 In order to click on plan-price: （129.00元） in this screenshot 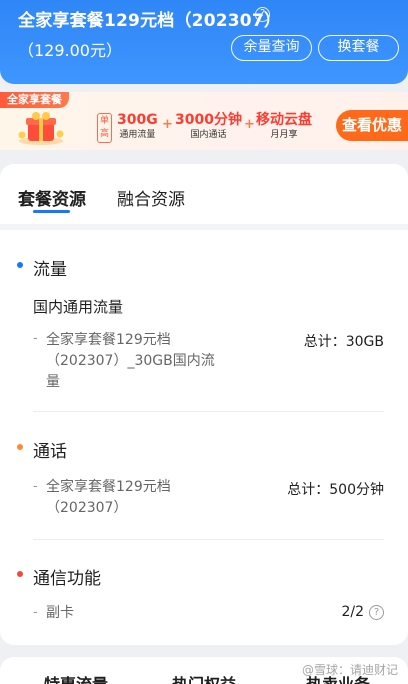, I will do `click(70, 50)`.